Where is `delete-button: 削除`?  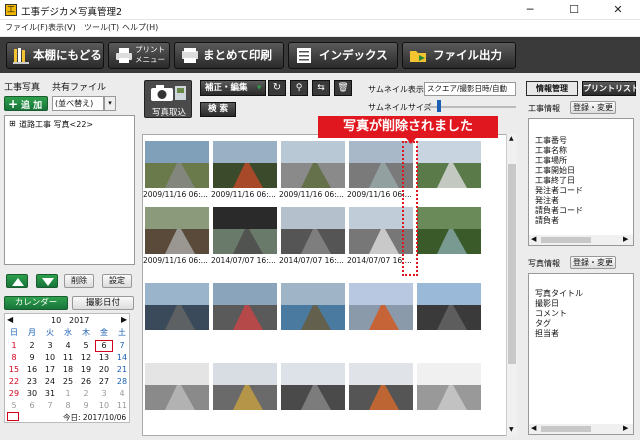
delete-button: 削除 is located at coordinates (79, 281).